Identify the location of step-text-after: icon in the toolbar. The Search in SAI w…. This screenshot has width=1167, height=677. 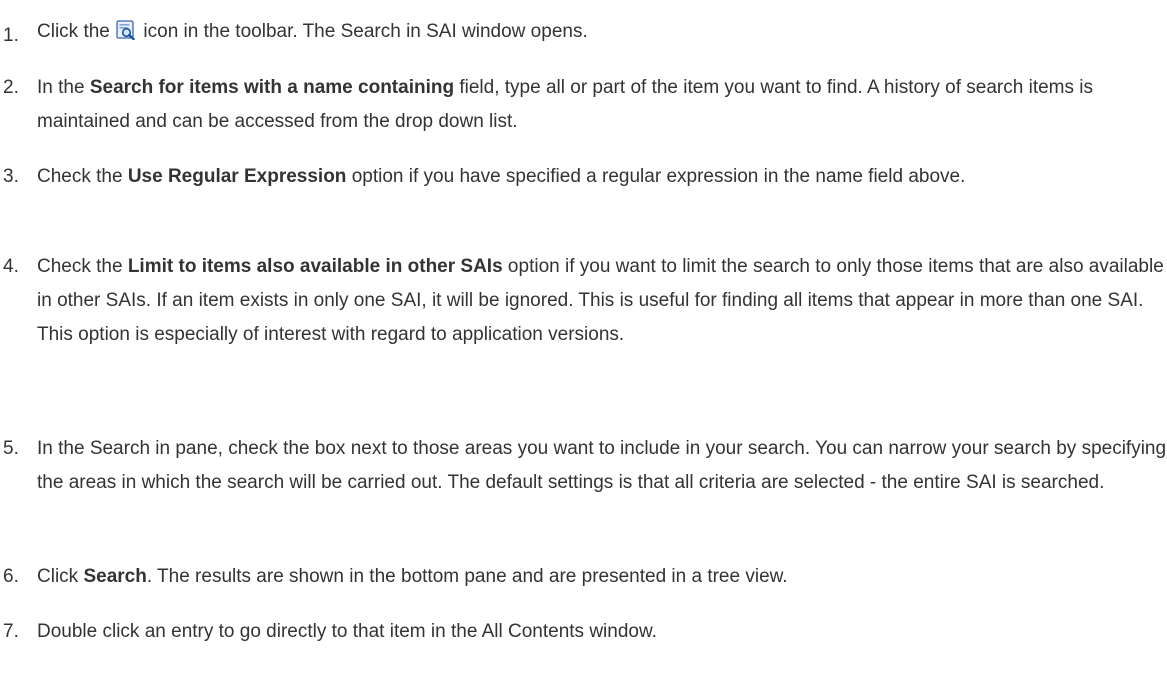
(363, 31).